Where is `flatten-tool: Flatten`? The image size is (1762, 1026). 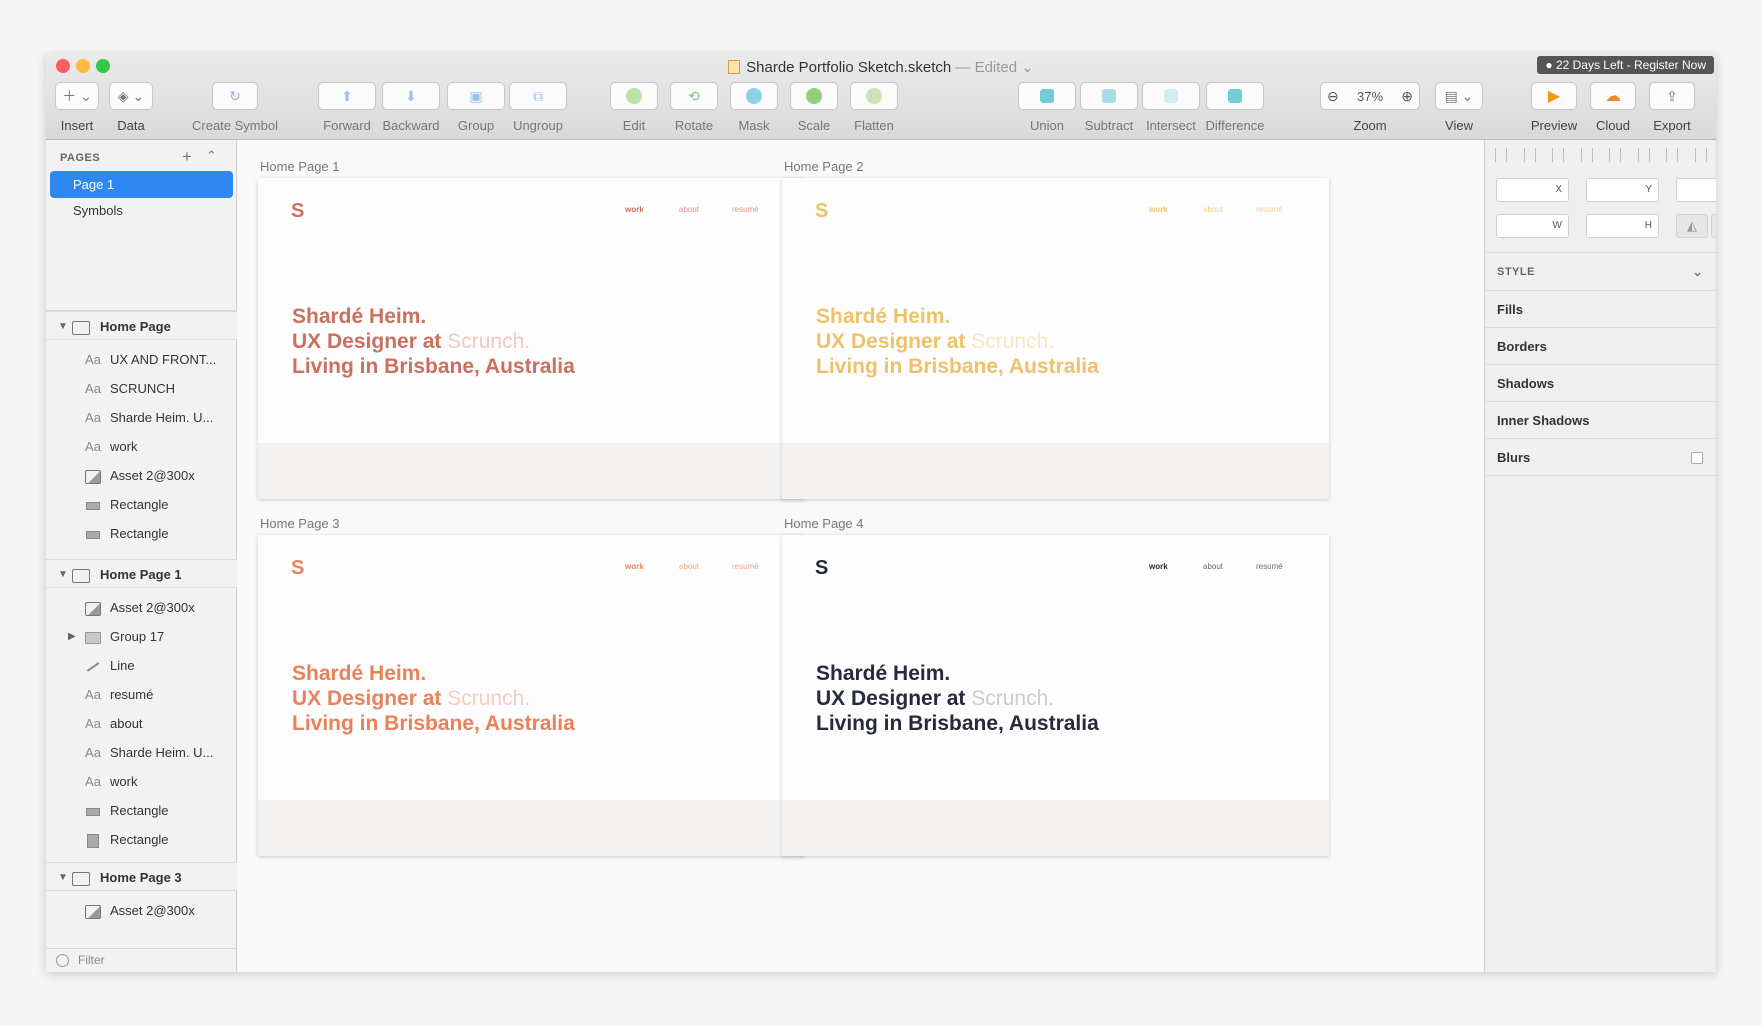 flatten-tool: Flatten is located at coordinates (874, 107).